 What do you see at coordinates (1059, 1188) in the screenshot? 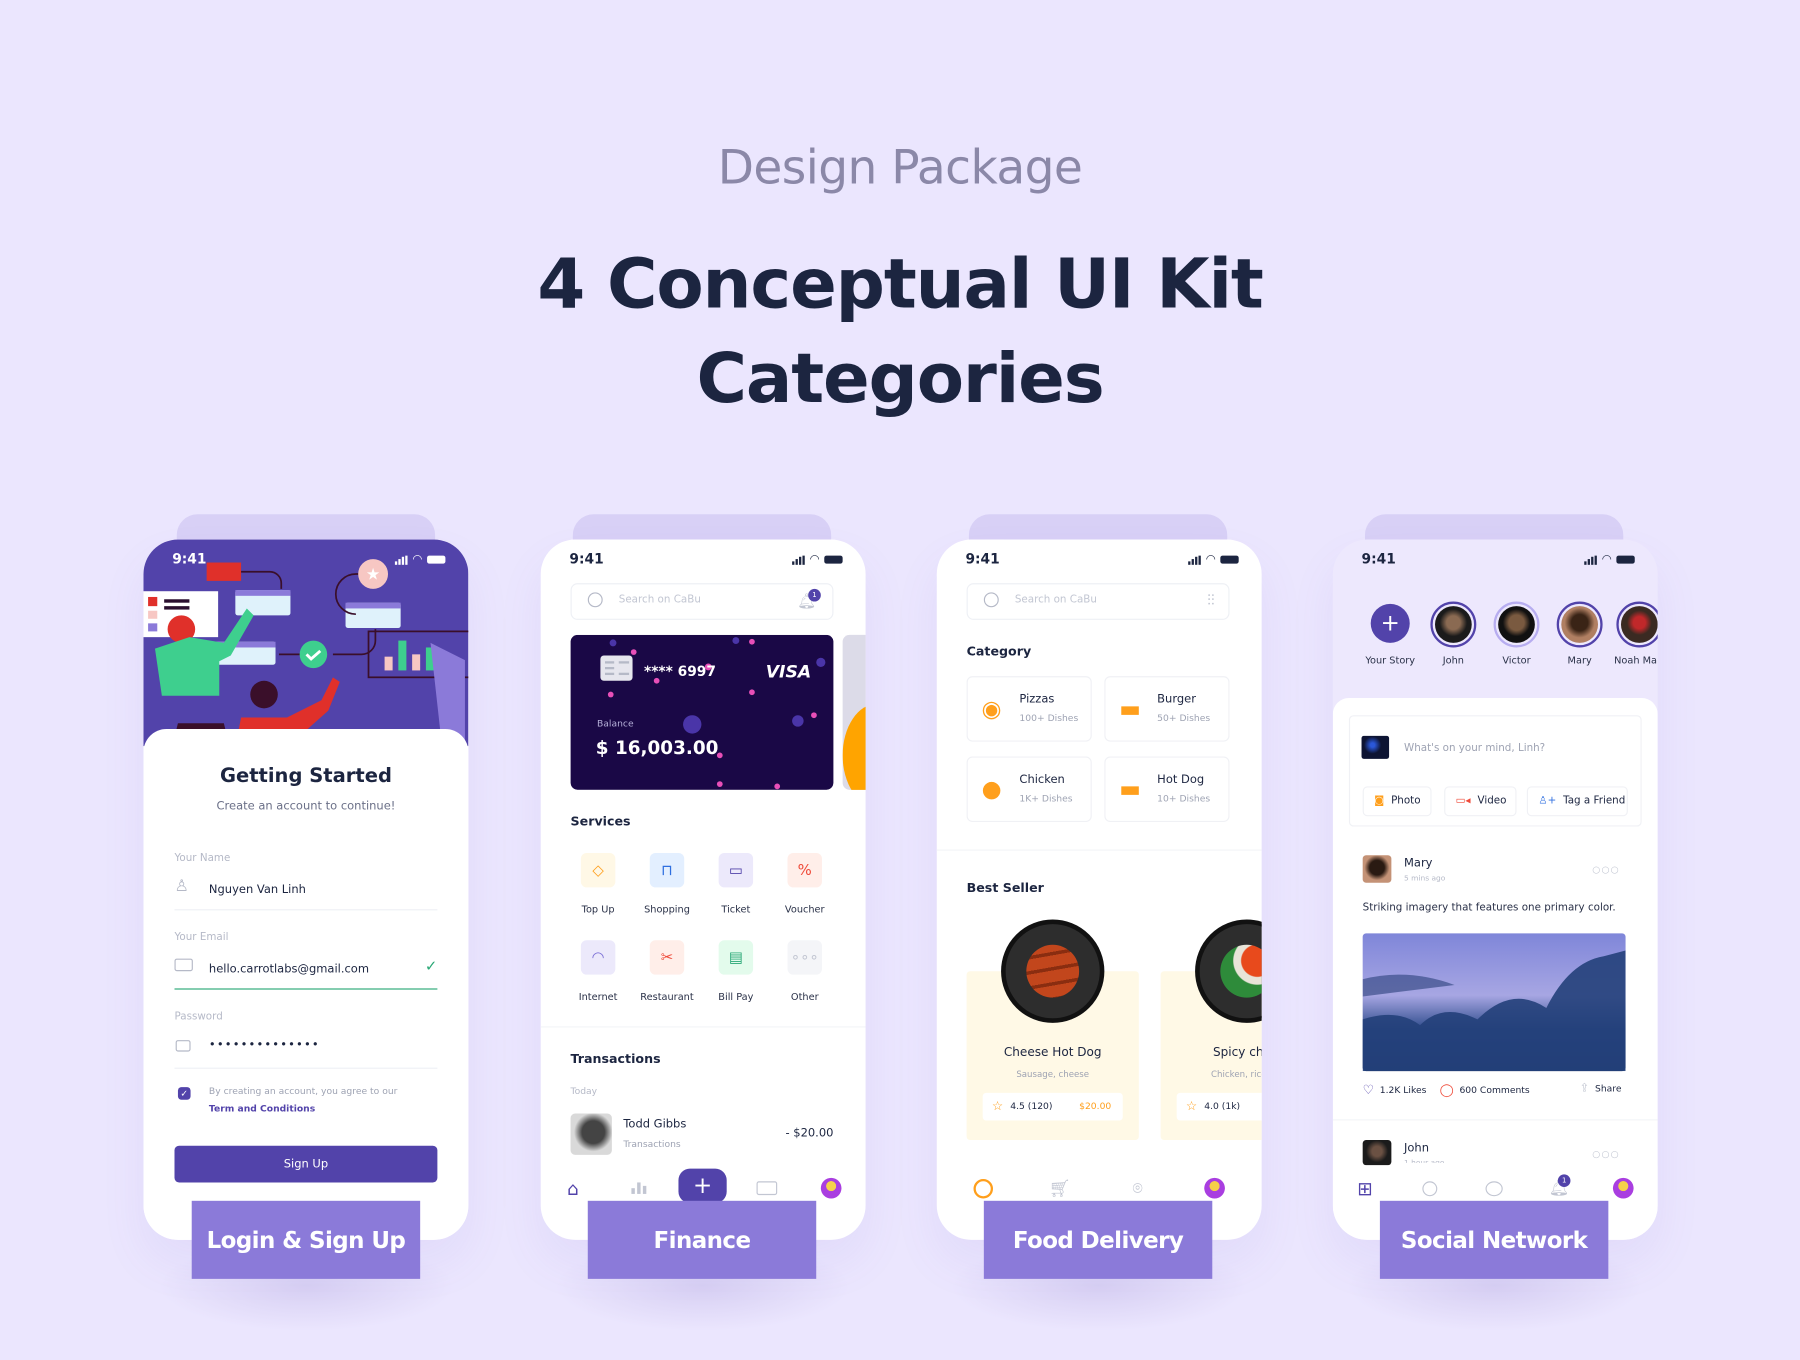
I see `cart-icon: 🛒︎` at bounding box center [1059, 1188].